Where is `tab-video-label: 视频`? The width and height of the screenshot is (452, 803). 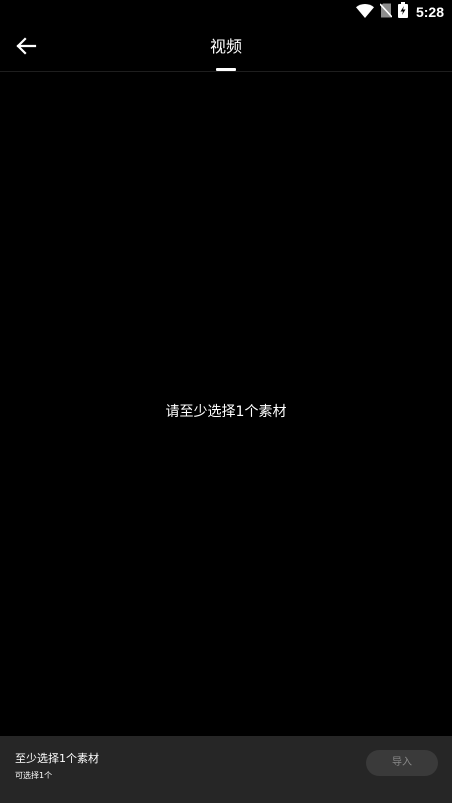 tab-video-label: 视频 is located at coordinates (225, 46).